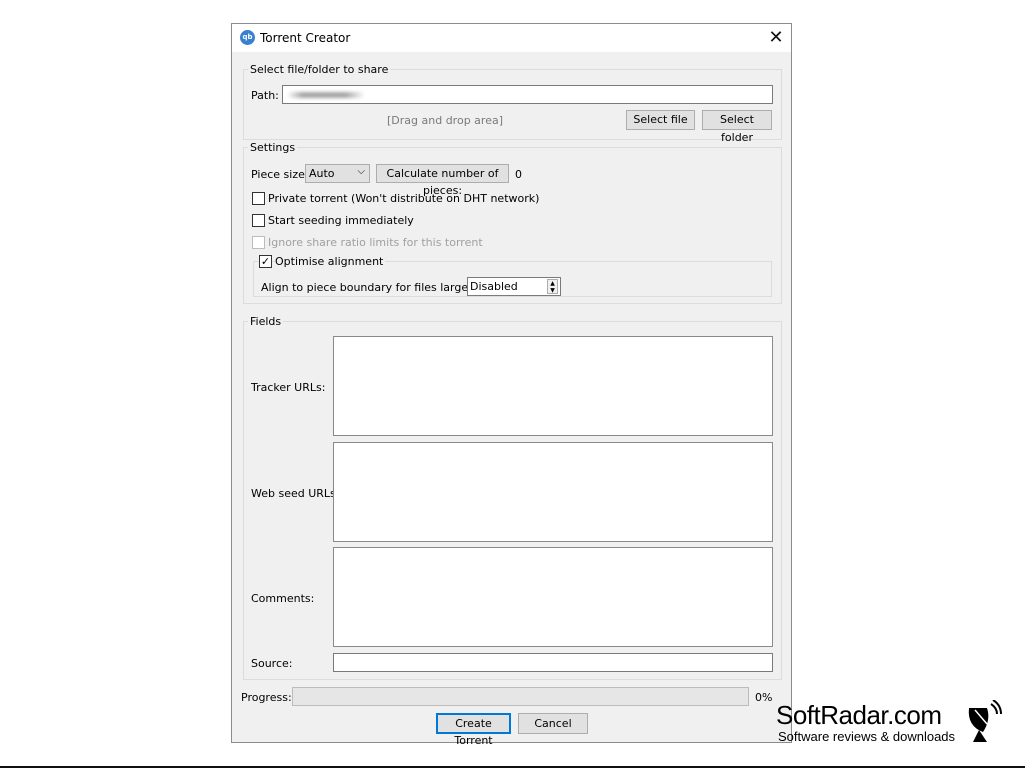 This screenshot has height=769, width=1025. Describe the element at coordinates (258, 198) in the screenshot. I see `private-torrent-checkbox` at that location.